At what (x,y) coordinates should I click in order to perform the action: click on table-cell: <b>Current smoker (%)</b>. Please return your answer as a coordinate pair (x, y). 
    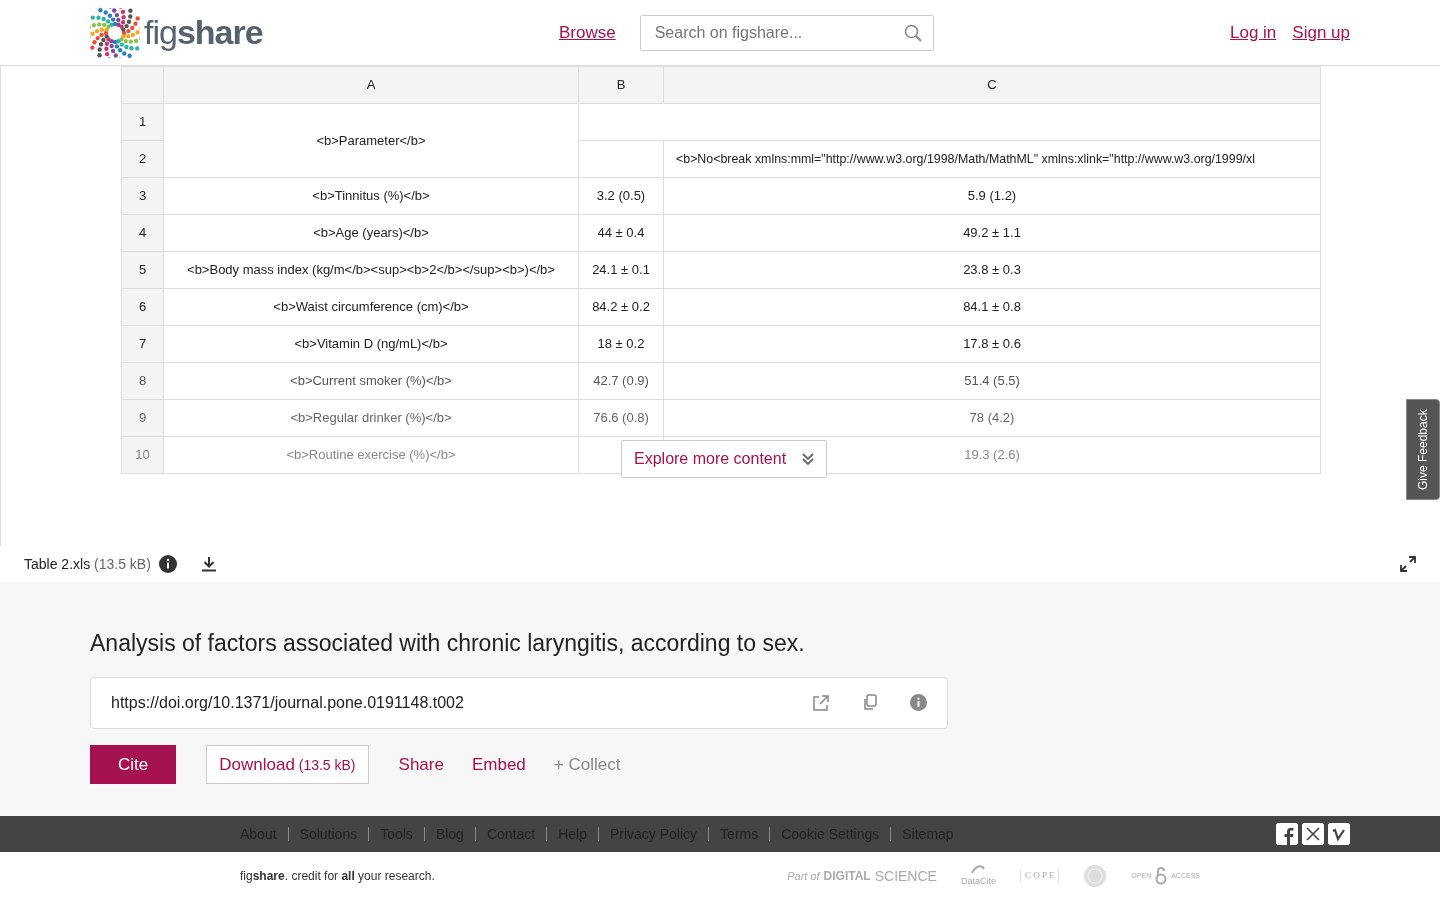
    Looking at the image, I should click on (371, 381).